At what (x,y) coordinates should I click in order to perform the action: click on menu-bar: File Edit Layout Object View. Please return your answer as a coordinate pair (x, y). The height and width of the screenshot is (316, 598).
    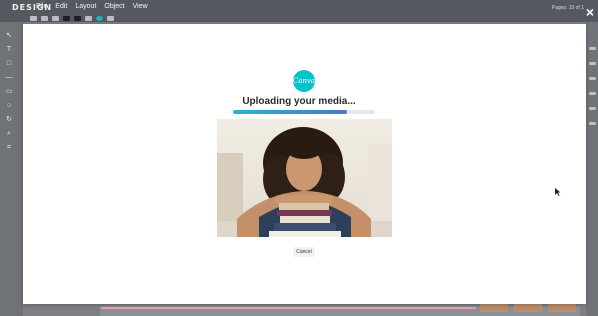
    Looking at the image, I should click on (92, 6).